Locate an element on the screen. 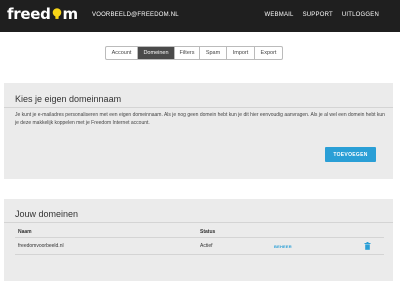  freedom-logo: freed m is located at coordinates (42, 14).